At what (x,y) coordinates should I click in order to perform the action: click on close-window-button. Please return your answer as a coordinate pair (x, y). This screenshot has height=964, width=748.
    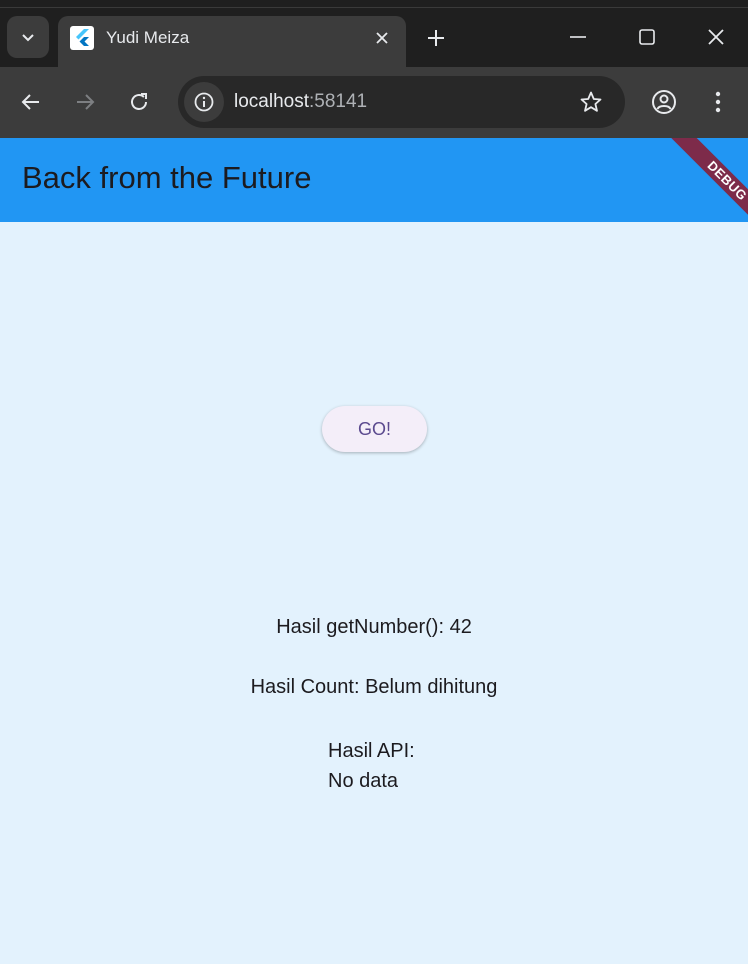
    Looking at the image, I should click on (716, 37).